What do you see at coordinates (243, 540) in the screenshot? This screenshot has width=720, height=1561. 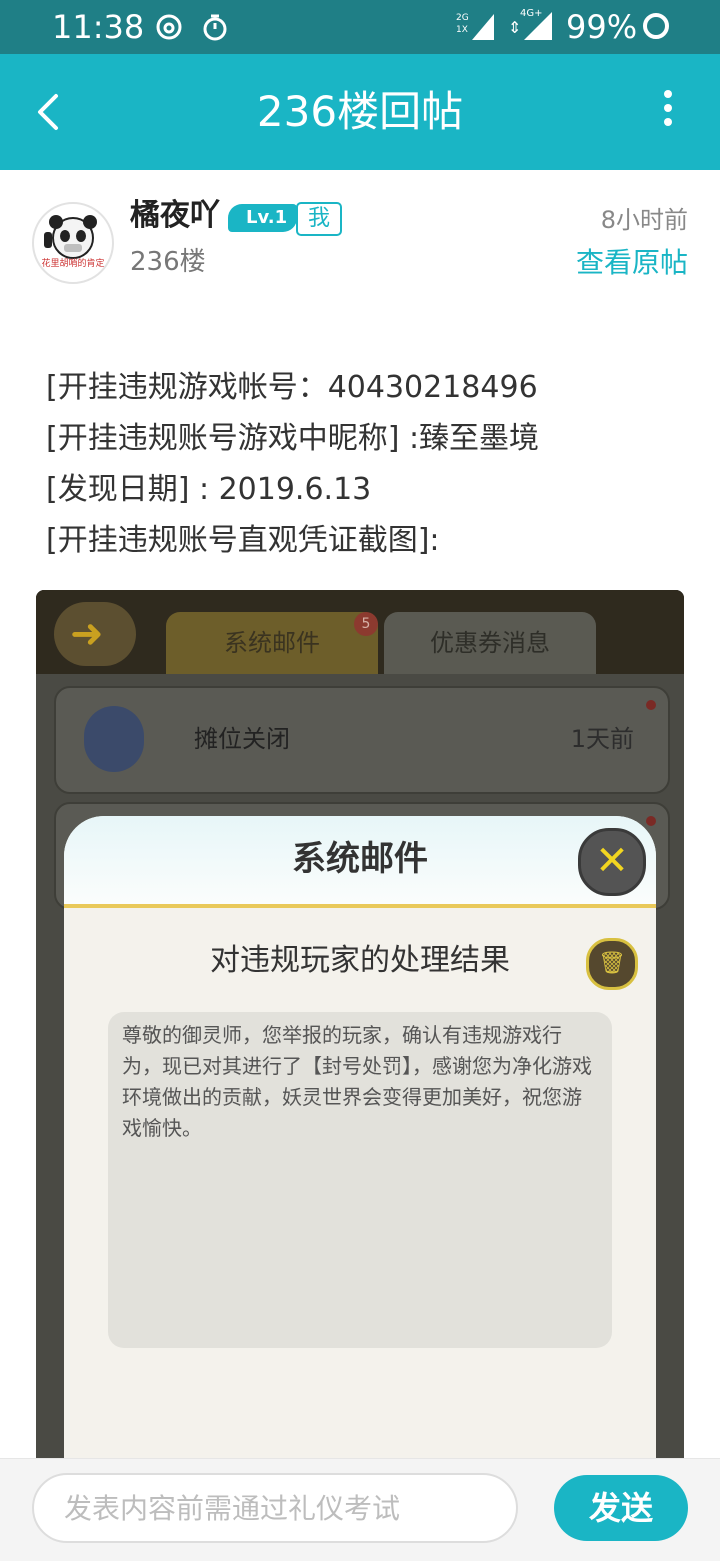 I see `post-line: [开挂违规账号直观凭证截图]:` at bounding box center [243, 540].